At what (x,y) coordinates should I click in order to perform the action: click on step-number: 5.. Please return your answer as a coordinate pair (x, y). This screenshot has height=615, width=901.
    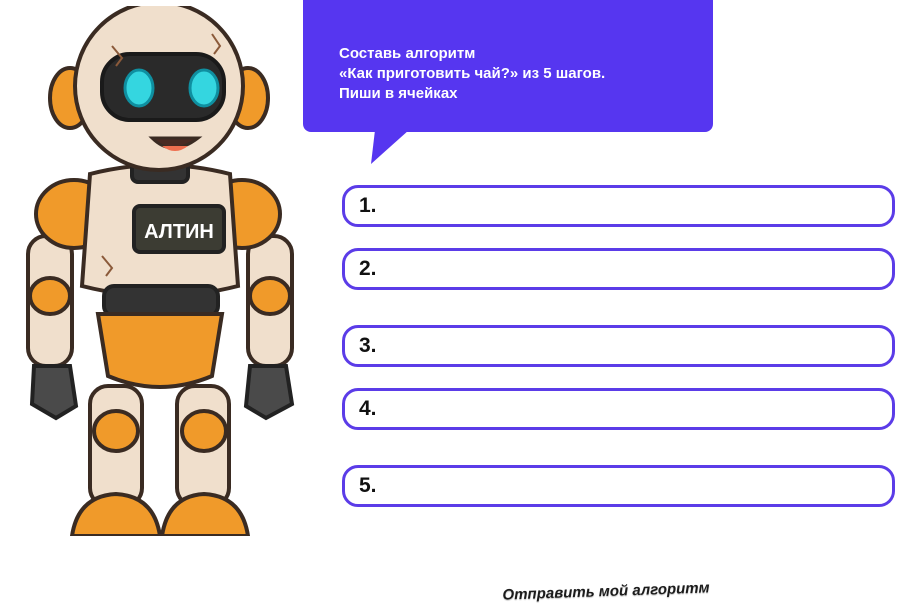
    Looking at the image, I should click on (368, 485).